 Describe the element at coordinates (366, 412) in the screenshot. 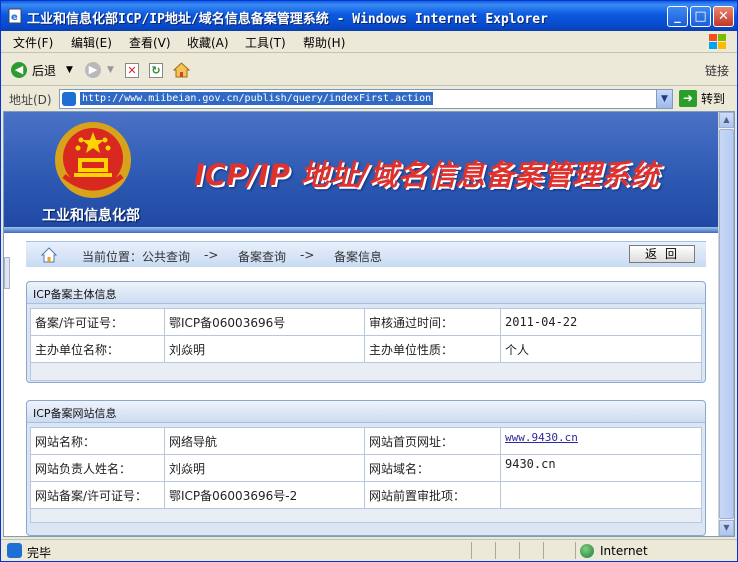

I see `panel-title: ICP备案网站信息` at that location.